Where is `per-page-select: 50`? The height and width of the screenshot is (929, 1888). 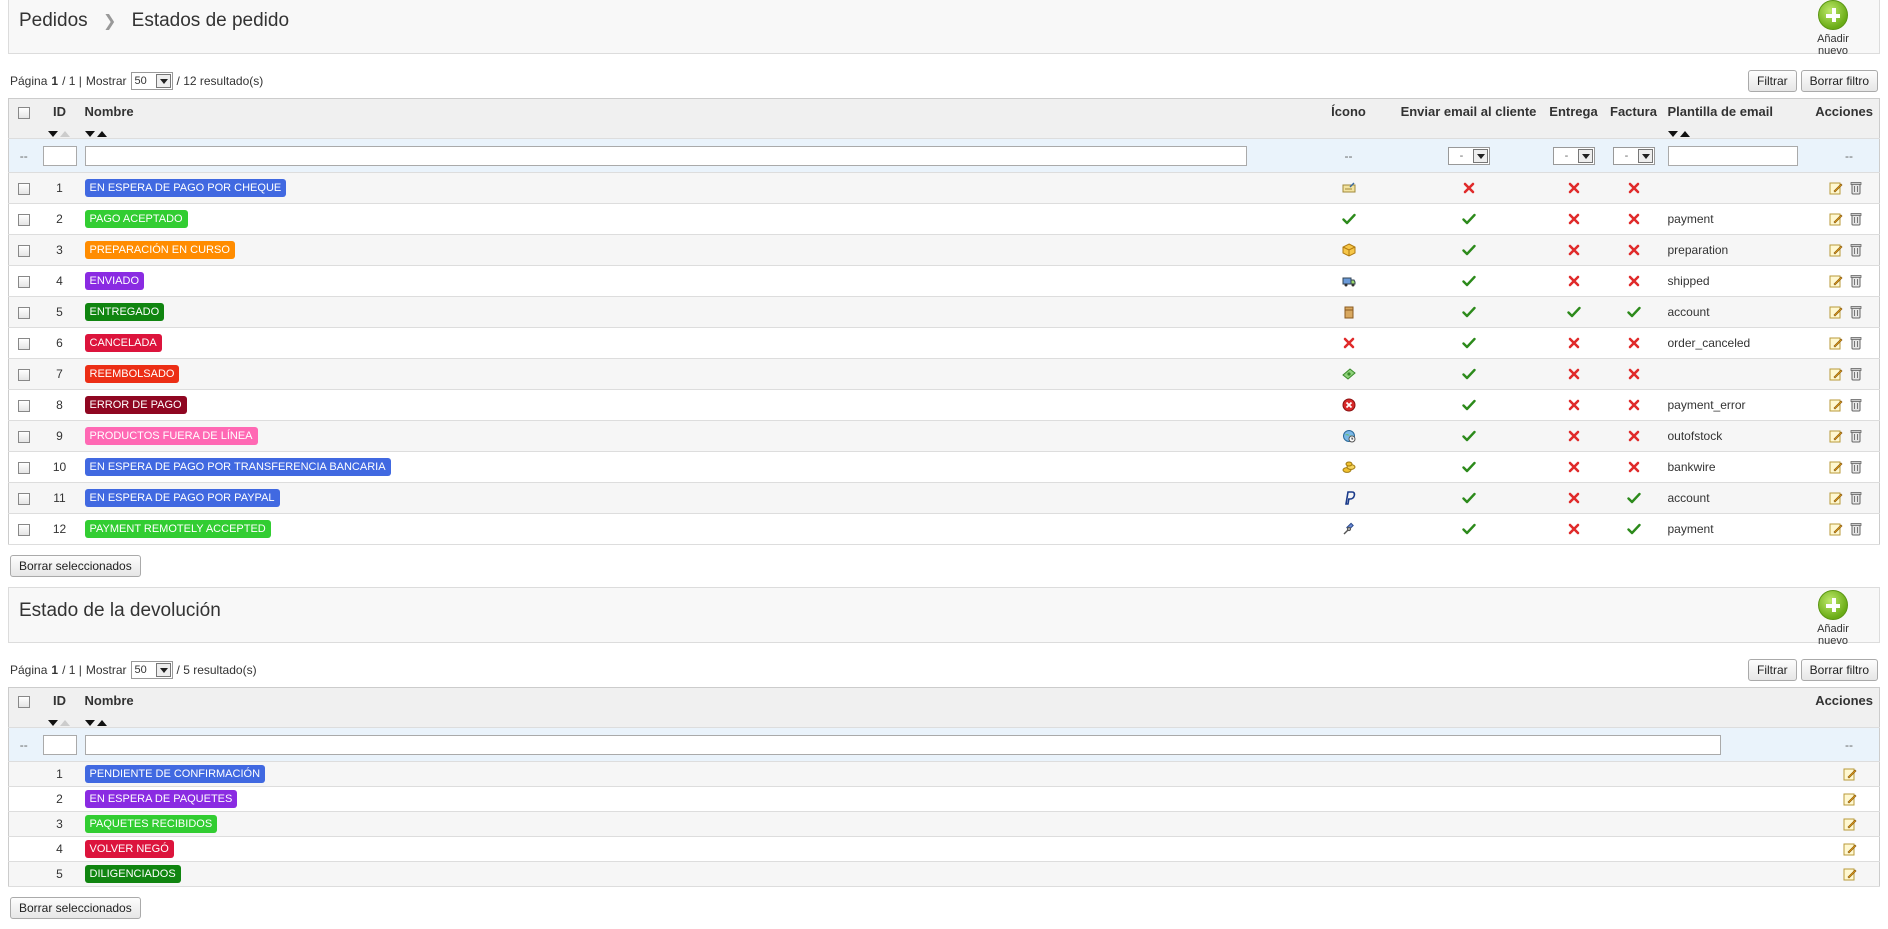
per-page-select: 50 is located at coordinates (151, 81).